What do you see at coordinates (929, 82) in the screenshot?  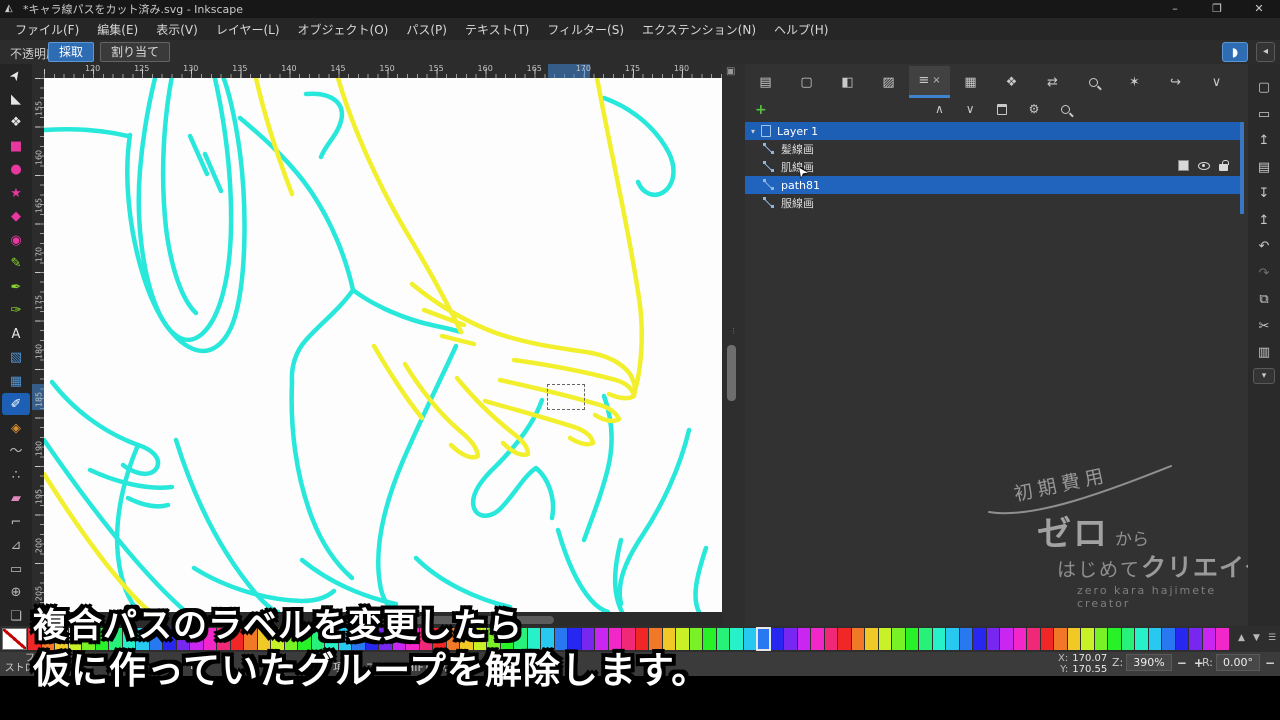 I see `tab-layers: ≡ ×` at bounding box center [929, 82].